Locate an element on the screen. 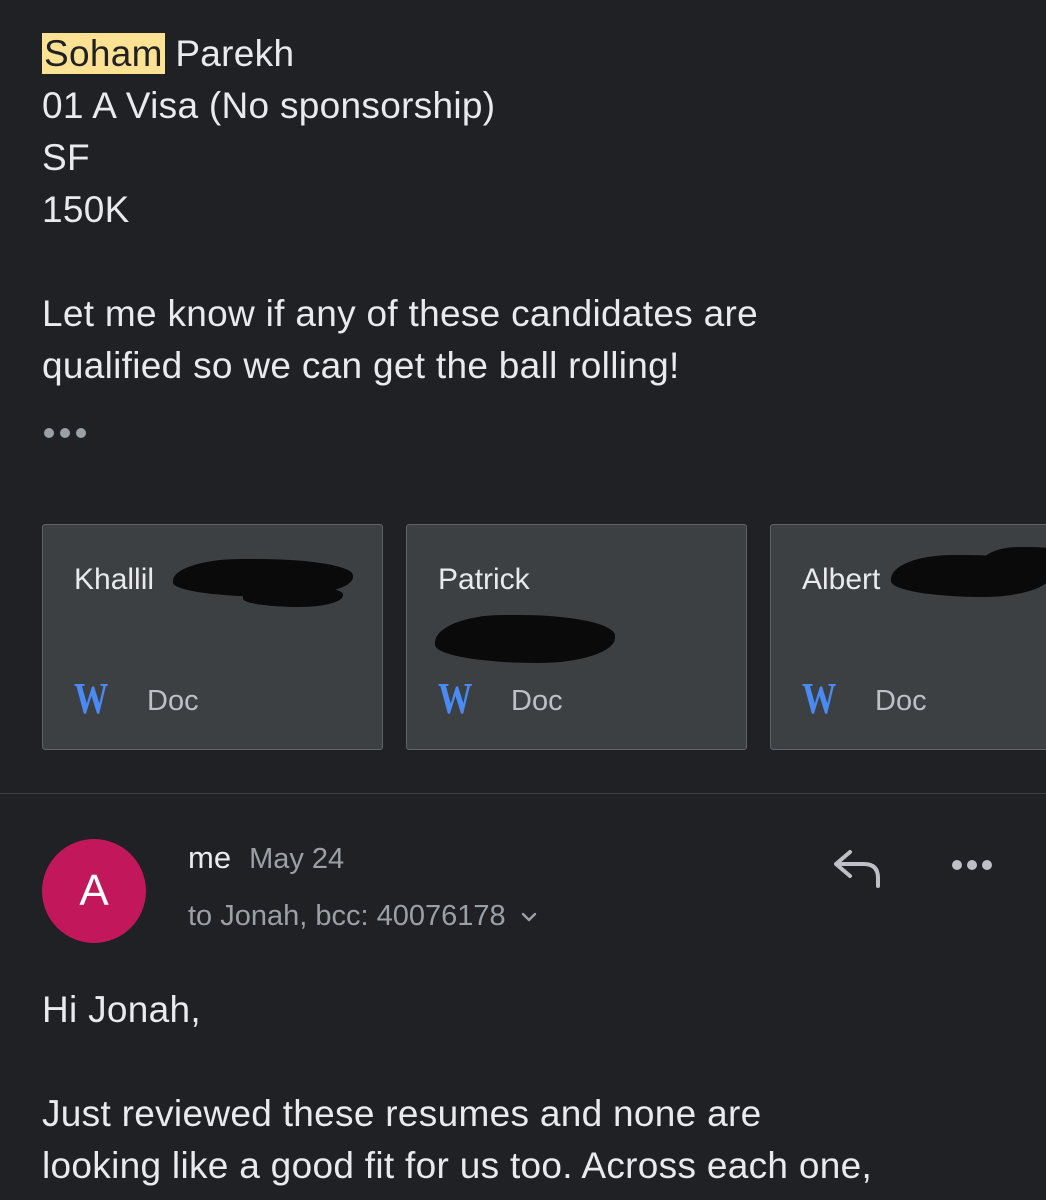 The width and height of the screenshot is (1046, 1200). sender-line: me May 24 is located at coordinates (266, 858).